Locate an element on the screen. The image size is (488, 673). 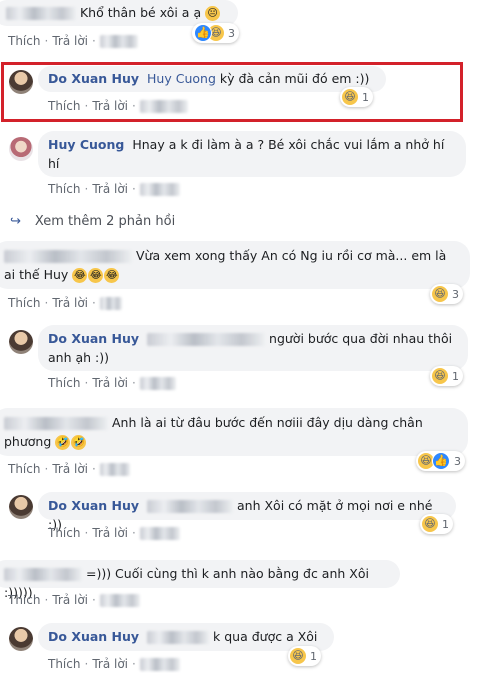
view-more-label: Xem thêm 2 phản hồi is located at coordinates (105, 221).